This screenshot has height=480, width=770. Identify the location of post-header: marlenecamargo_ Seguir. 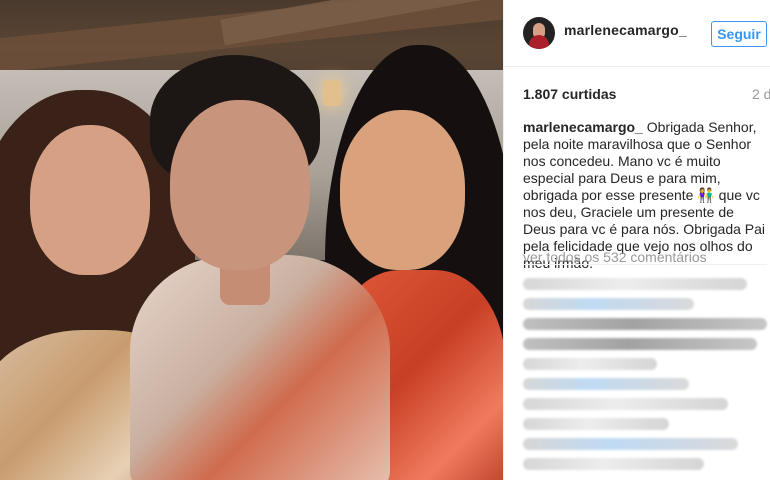
(637, 33).